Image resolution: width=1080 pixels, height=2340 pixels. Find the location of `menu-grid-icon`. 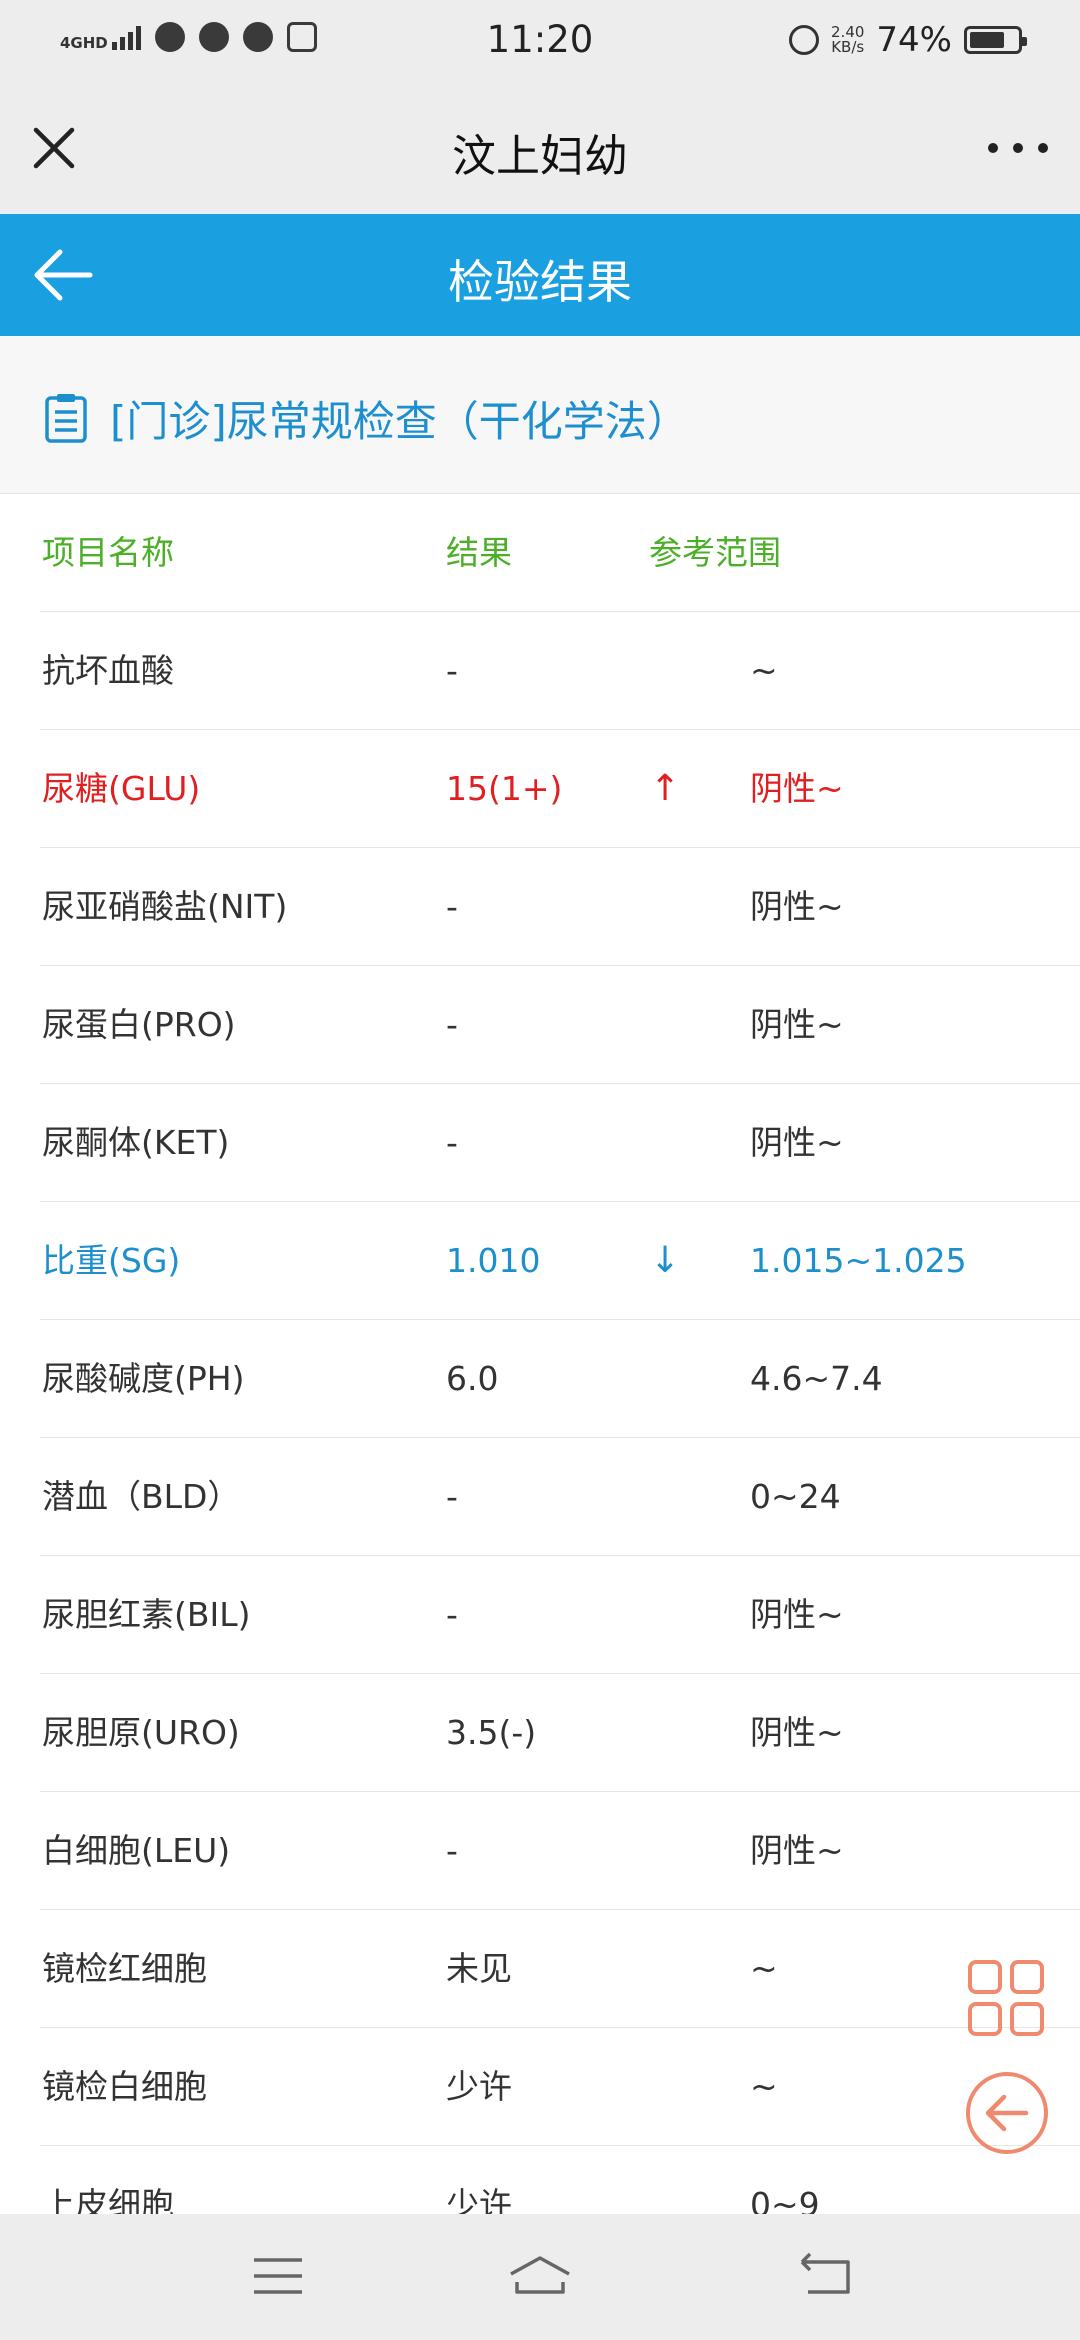

menu-grid-icon is located at coordinates (1006, 1998).